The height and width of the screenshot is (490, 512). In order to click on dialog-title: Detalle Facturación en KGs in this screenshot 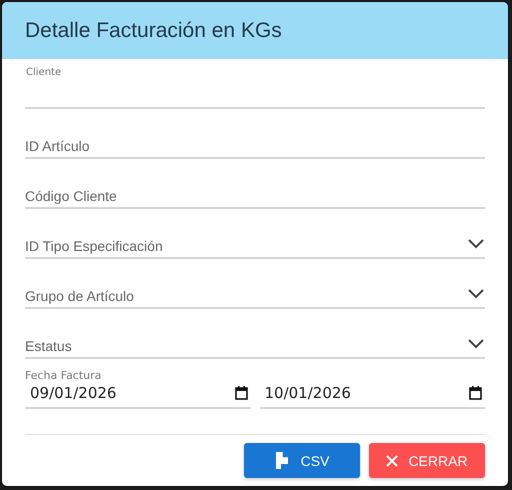, I will do `click(153, 30)`.